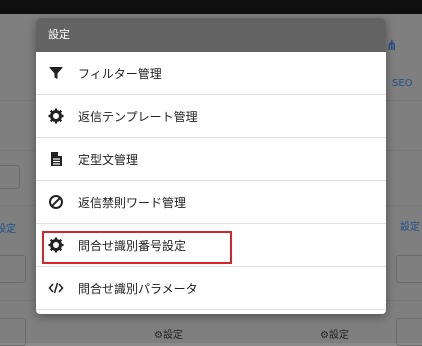 The width and height of the screenshot is (422, 346). Describe the element at coordinates (56, 159) in the screenshot. I see `document-icon` at that location.